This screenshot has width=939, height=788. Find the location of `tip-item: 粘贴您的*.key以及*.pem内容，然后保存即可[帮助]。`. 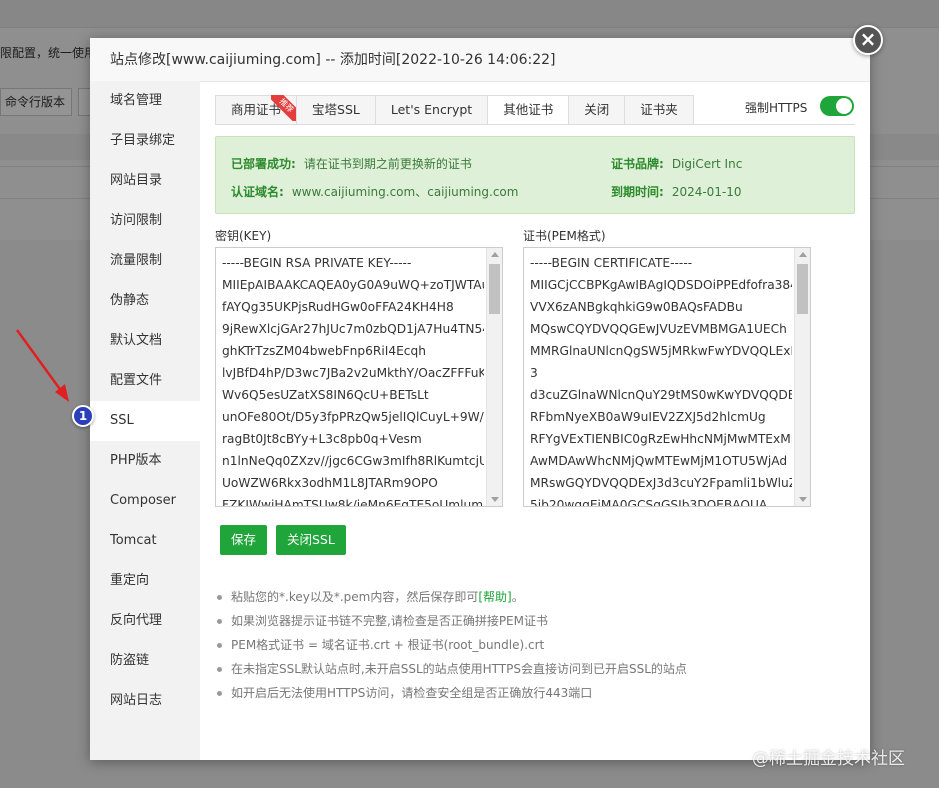

tip-item: 粘贴您的*.key以及*.pem内容，然后保存即可[帮助]。 is located at coordinates (451, 597).